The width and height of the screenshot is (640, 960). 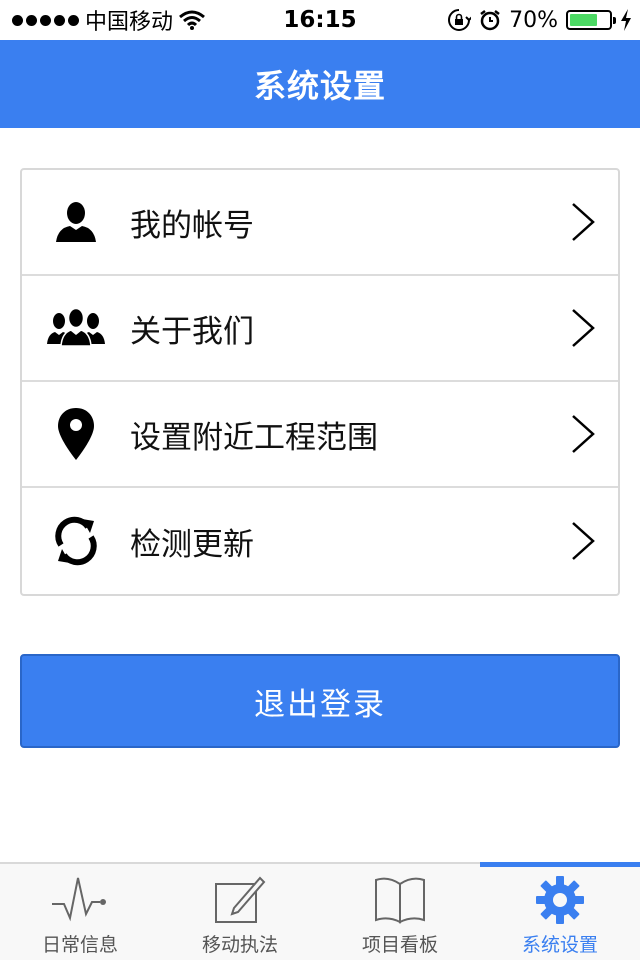 I want to click on menu-item-account: 我的帐号, so click(x=320, y=223).